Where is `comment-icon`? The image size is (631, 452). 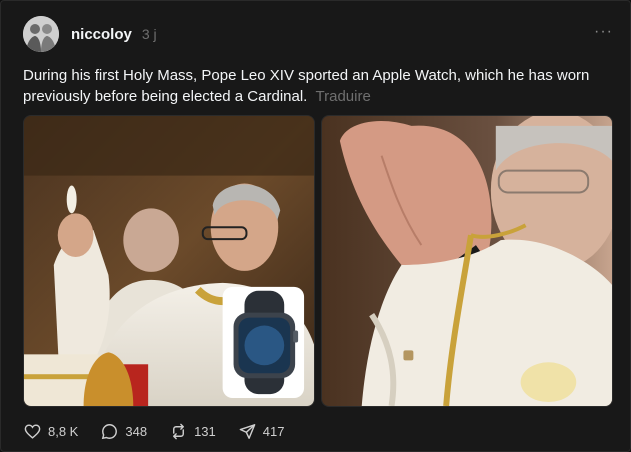
comment-icon is located at coordinates (110, 431).